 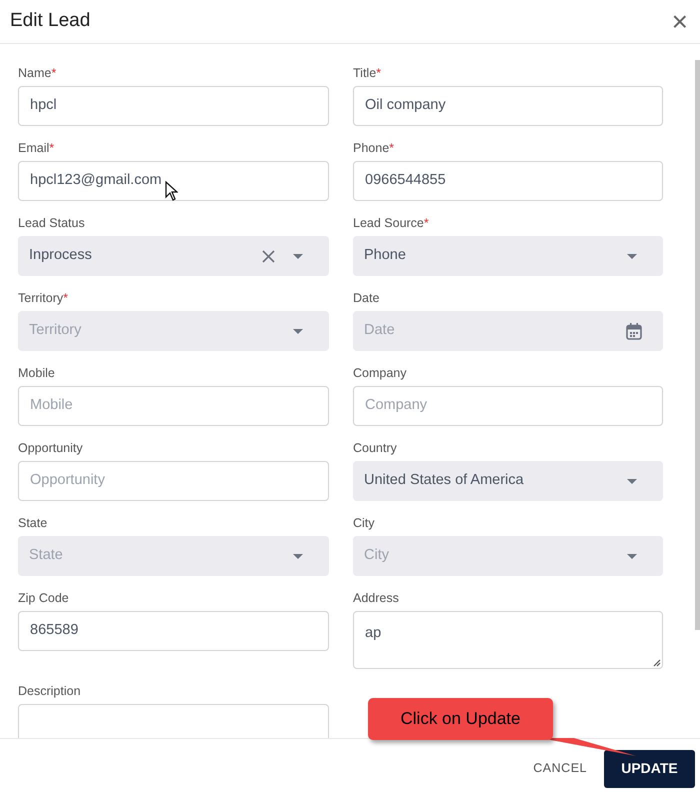 I want to click on callout: Click on Update, so click(x=460, y=719).